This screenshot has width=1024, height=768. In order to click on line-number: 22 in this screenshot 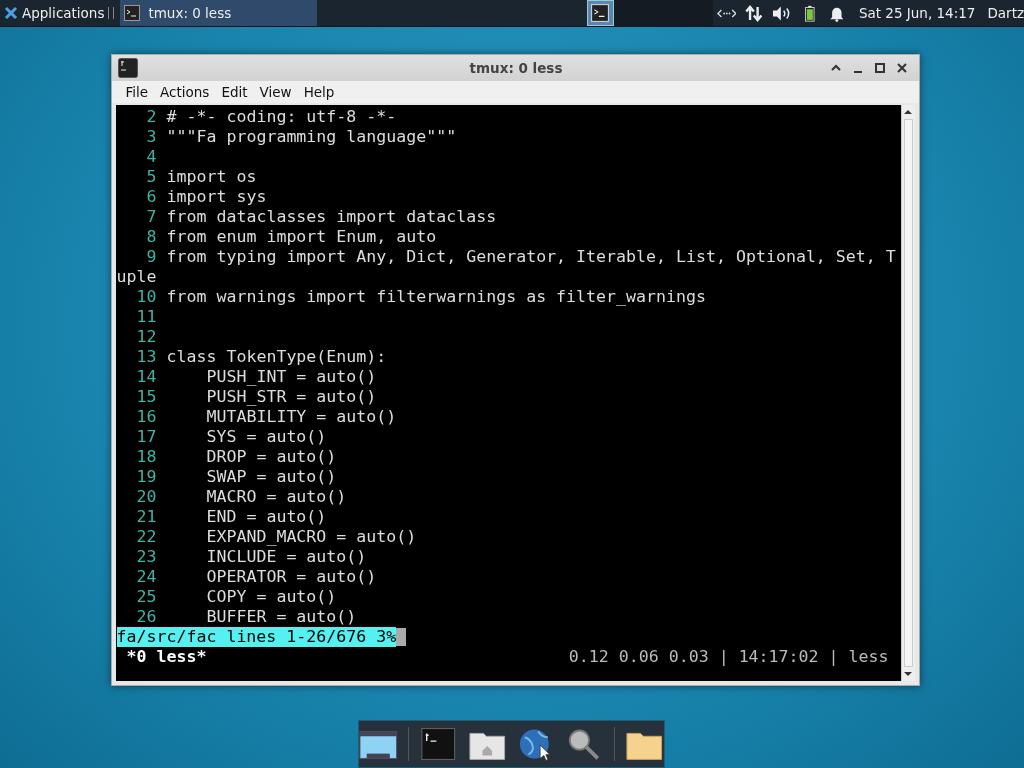, I will do `click(146, 537)`.